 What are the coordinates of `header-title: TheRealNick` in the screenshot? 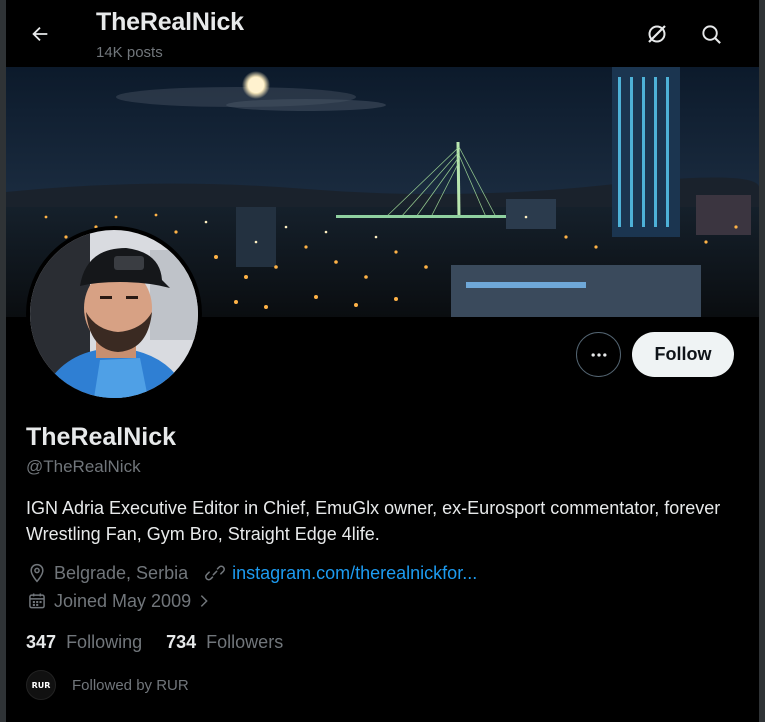 It's located at (170, 22).